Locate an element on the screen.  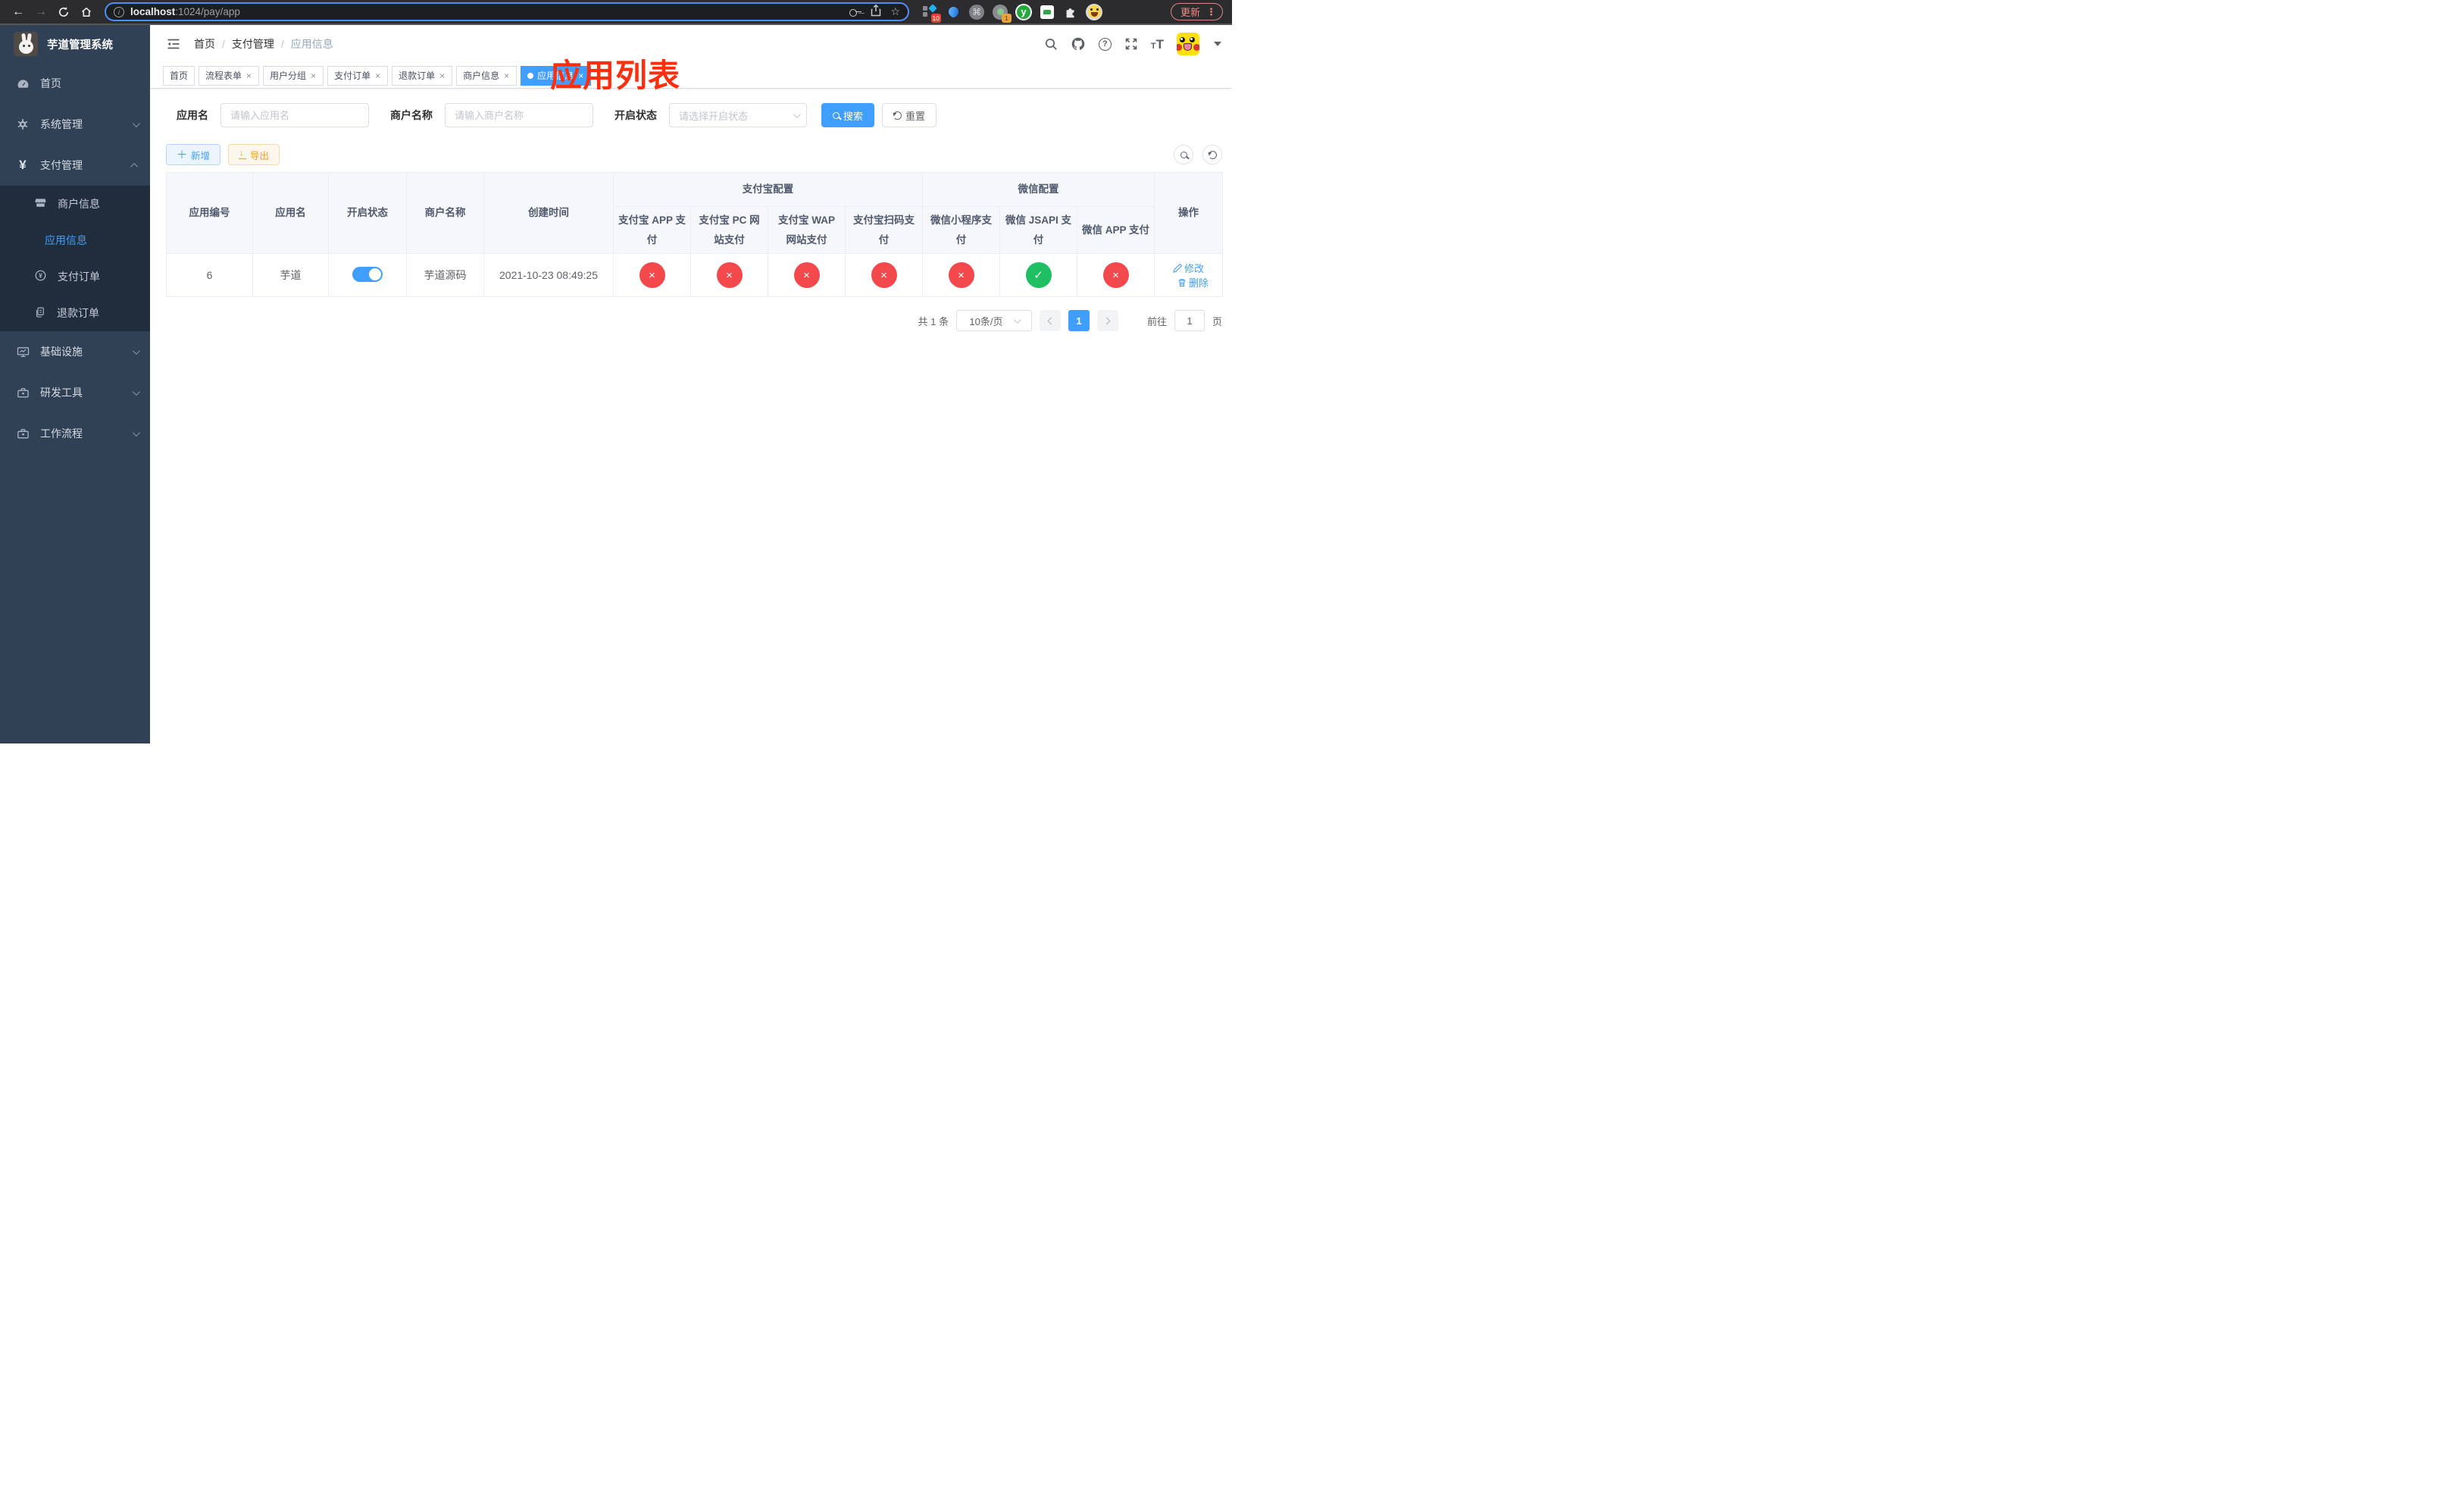
search-button: 搜索 is located at coordinates (848, 115).